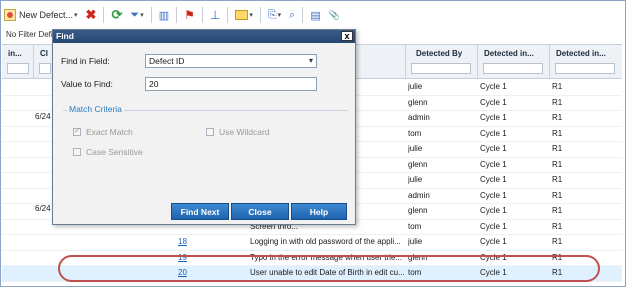 Image resolution: width=626 pixels, height=287 pixels. I want to click on new-defect-button: New Defect... ▾, so click(41, 15).